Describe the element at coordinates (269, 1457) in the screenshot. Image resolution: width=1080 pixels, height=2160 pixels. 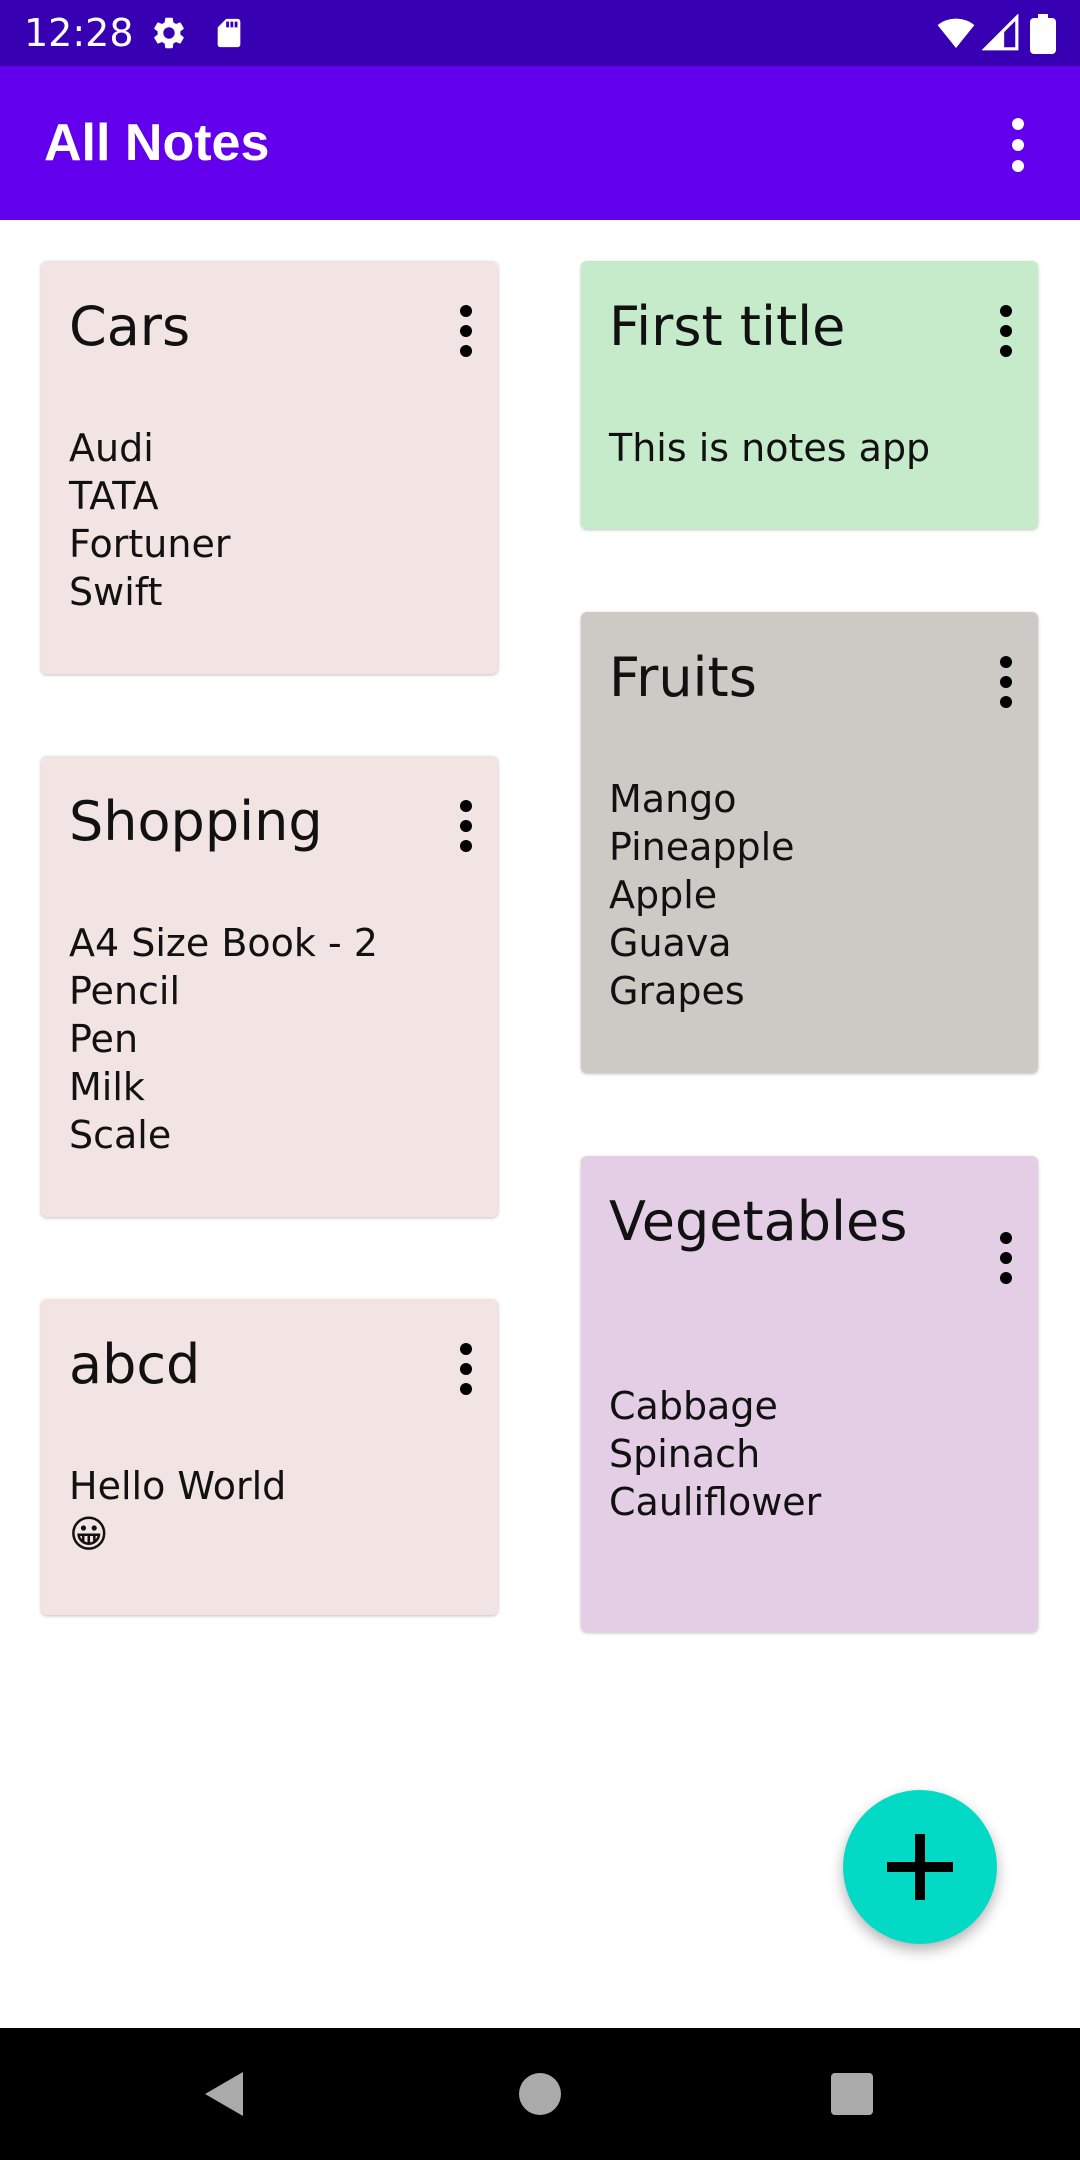
I see `note-card-abcd: abcd Hello World 😀` at that location.